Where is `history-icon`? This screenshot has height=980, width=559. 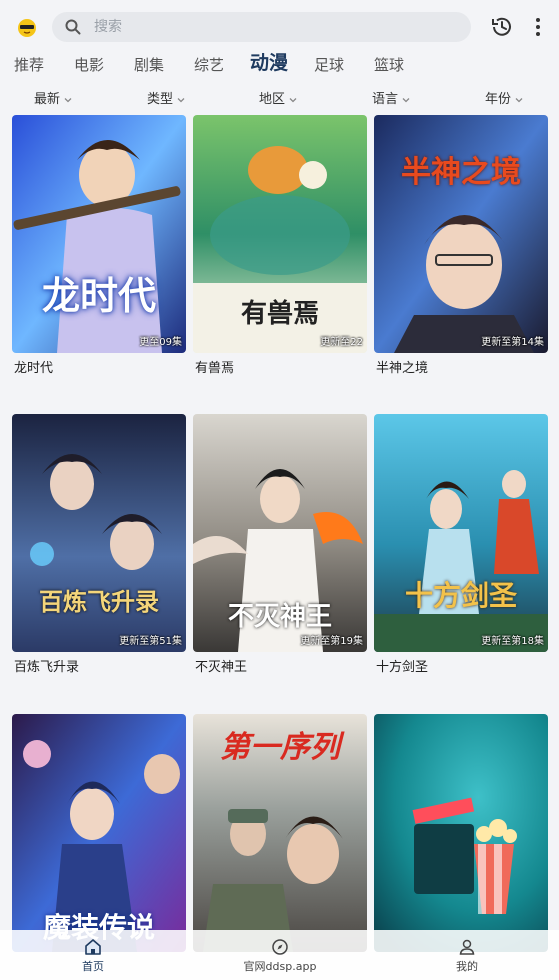 history-icon is located at coordinates (502, 27).